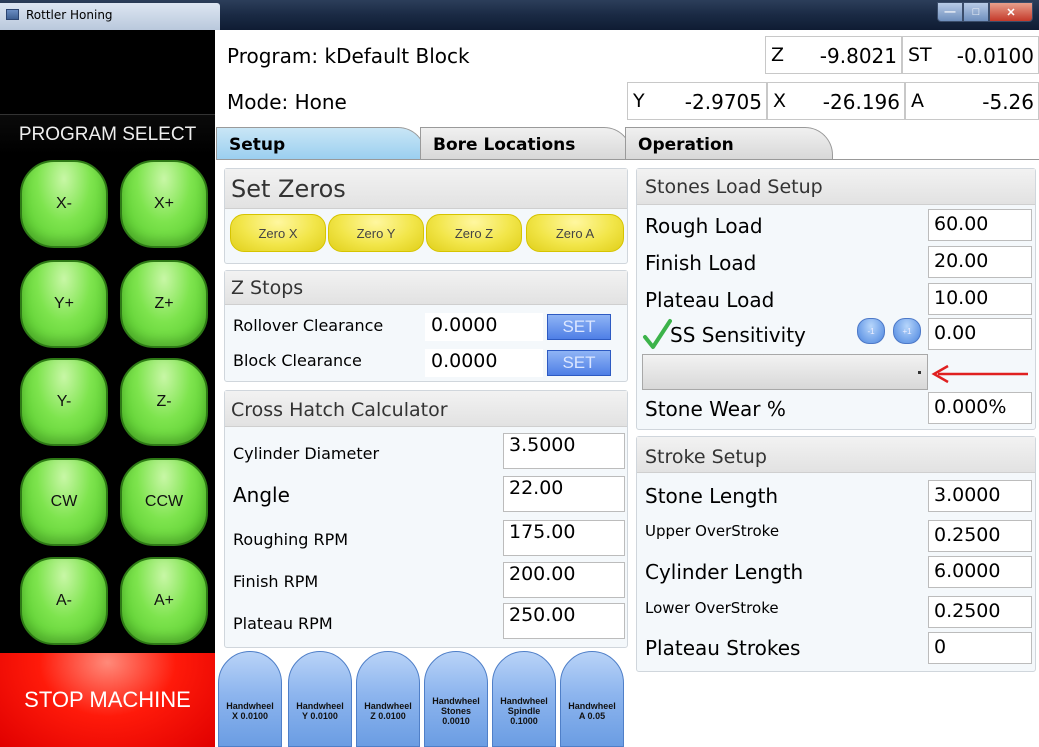 Image resolution: width=1039 pixels, height=747 pixels. Describe the element at coordinates (995, 56) in the screenshot. I see `st-axis-value: -0.0100` at that location.